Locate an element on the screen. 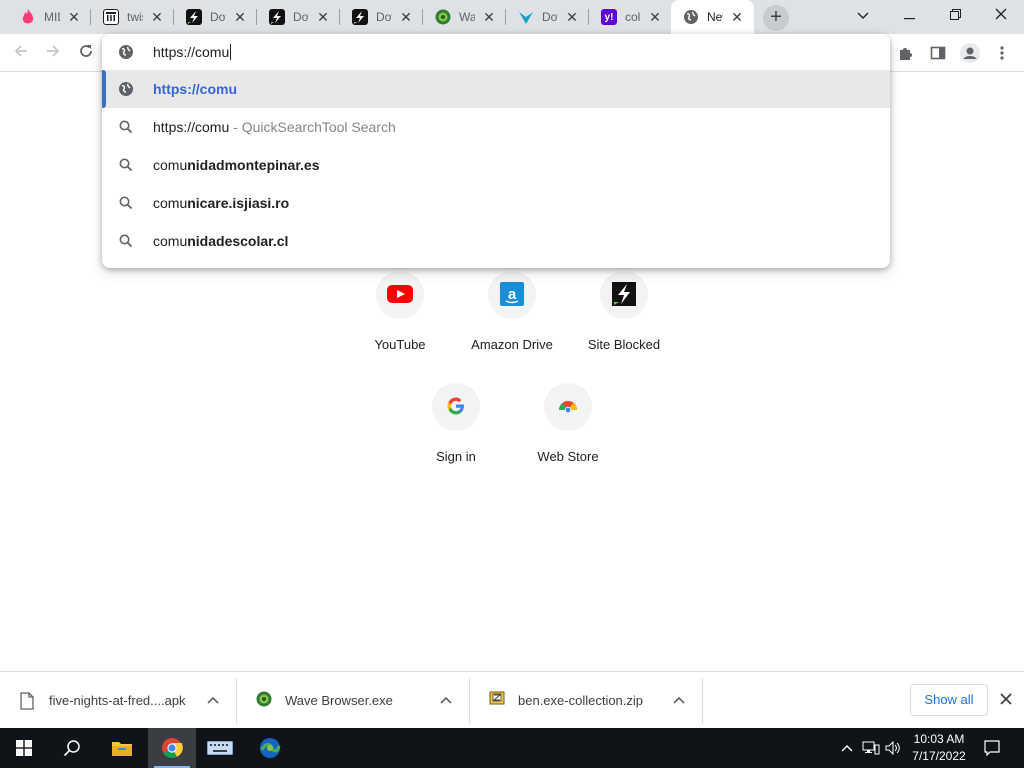 The image size is (1024, 768). close-window-button is located at coordinates (1001, 15).